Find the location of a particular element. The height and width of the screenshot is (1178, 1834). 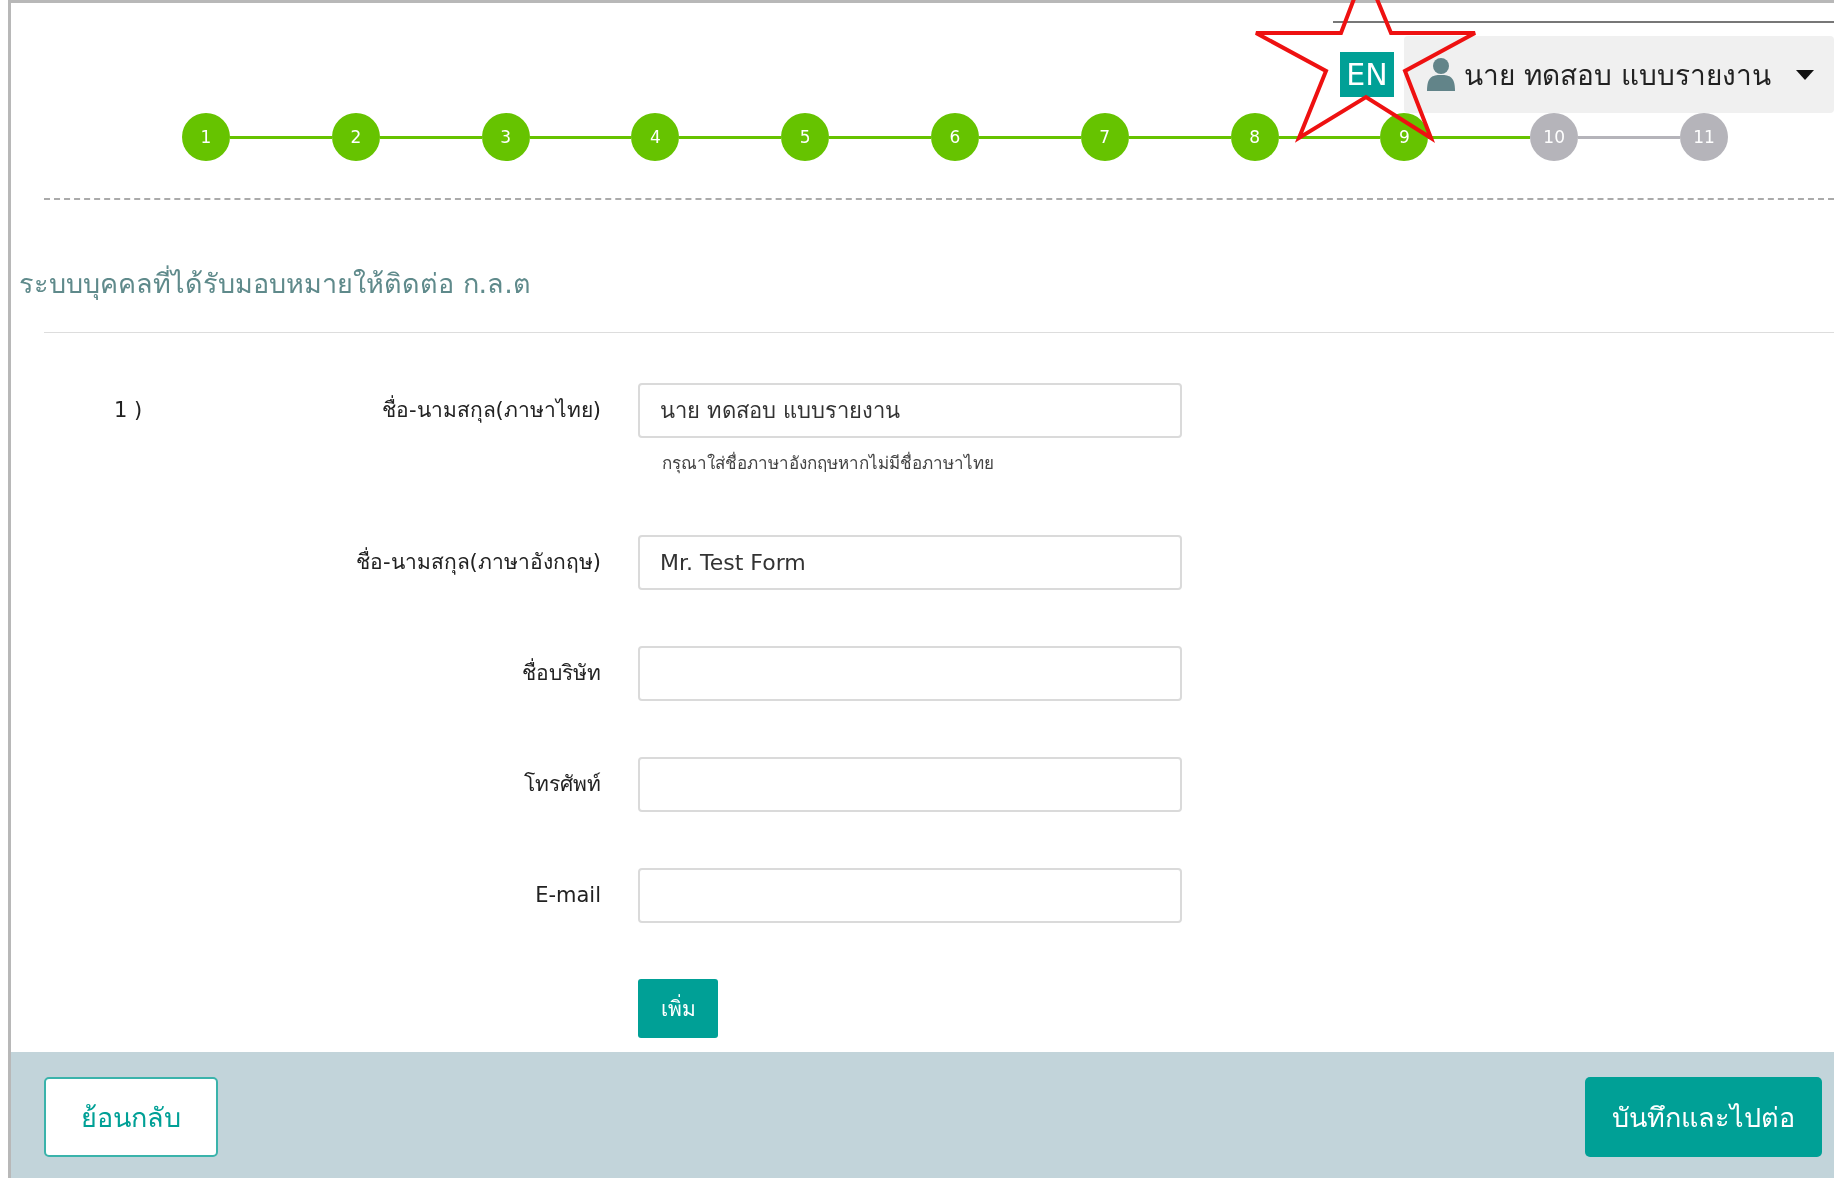

step-circle: 10 is located at coordinates (1554, 137).